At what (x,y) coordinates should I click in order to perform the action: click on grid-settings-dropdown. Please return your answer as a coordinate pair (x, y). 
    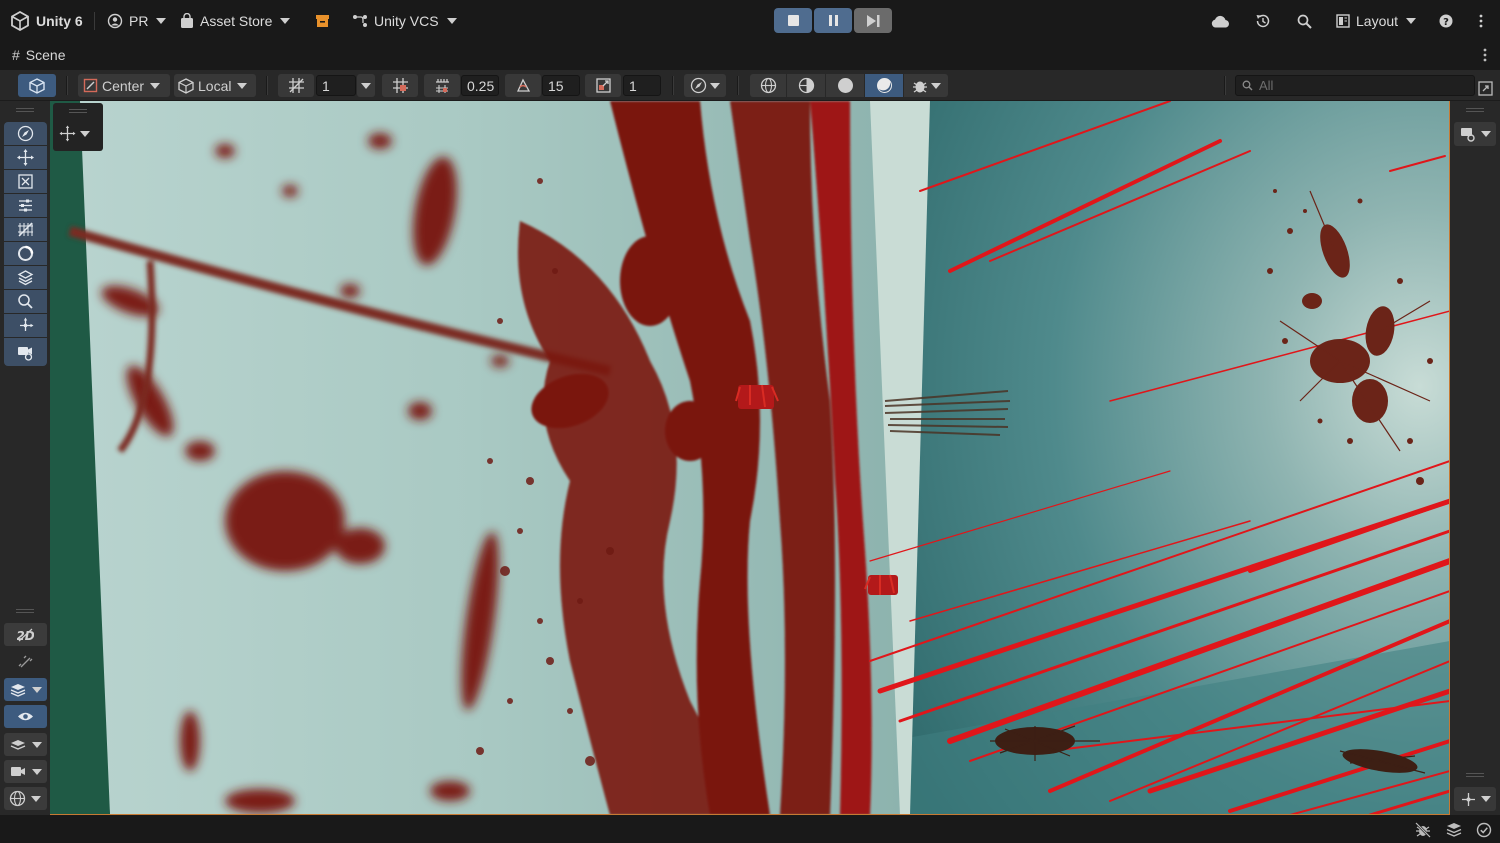
    Looking at the image, I should click on (366, 85).